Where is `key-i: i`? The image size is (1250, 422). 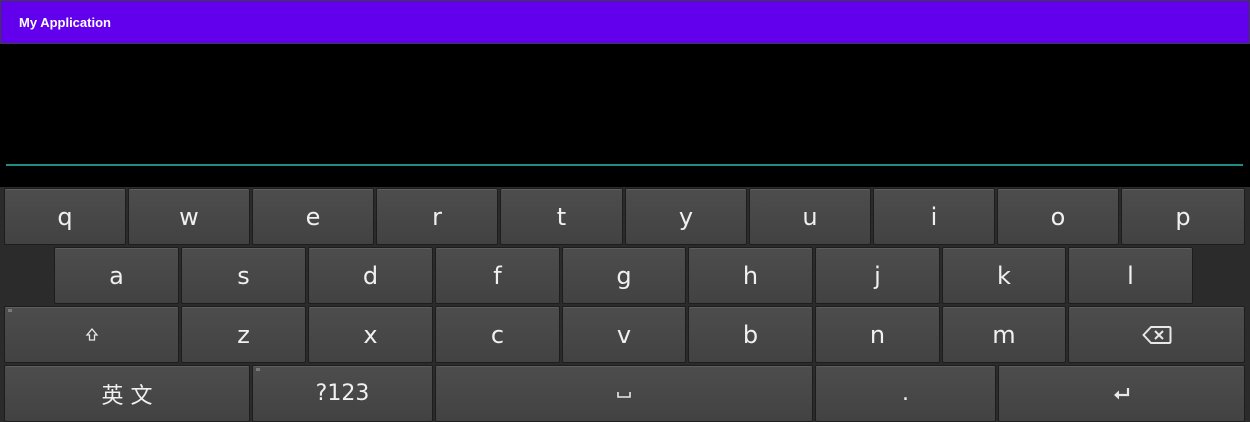 key-i: i is located at coordinates (934, 216).